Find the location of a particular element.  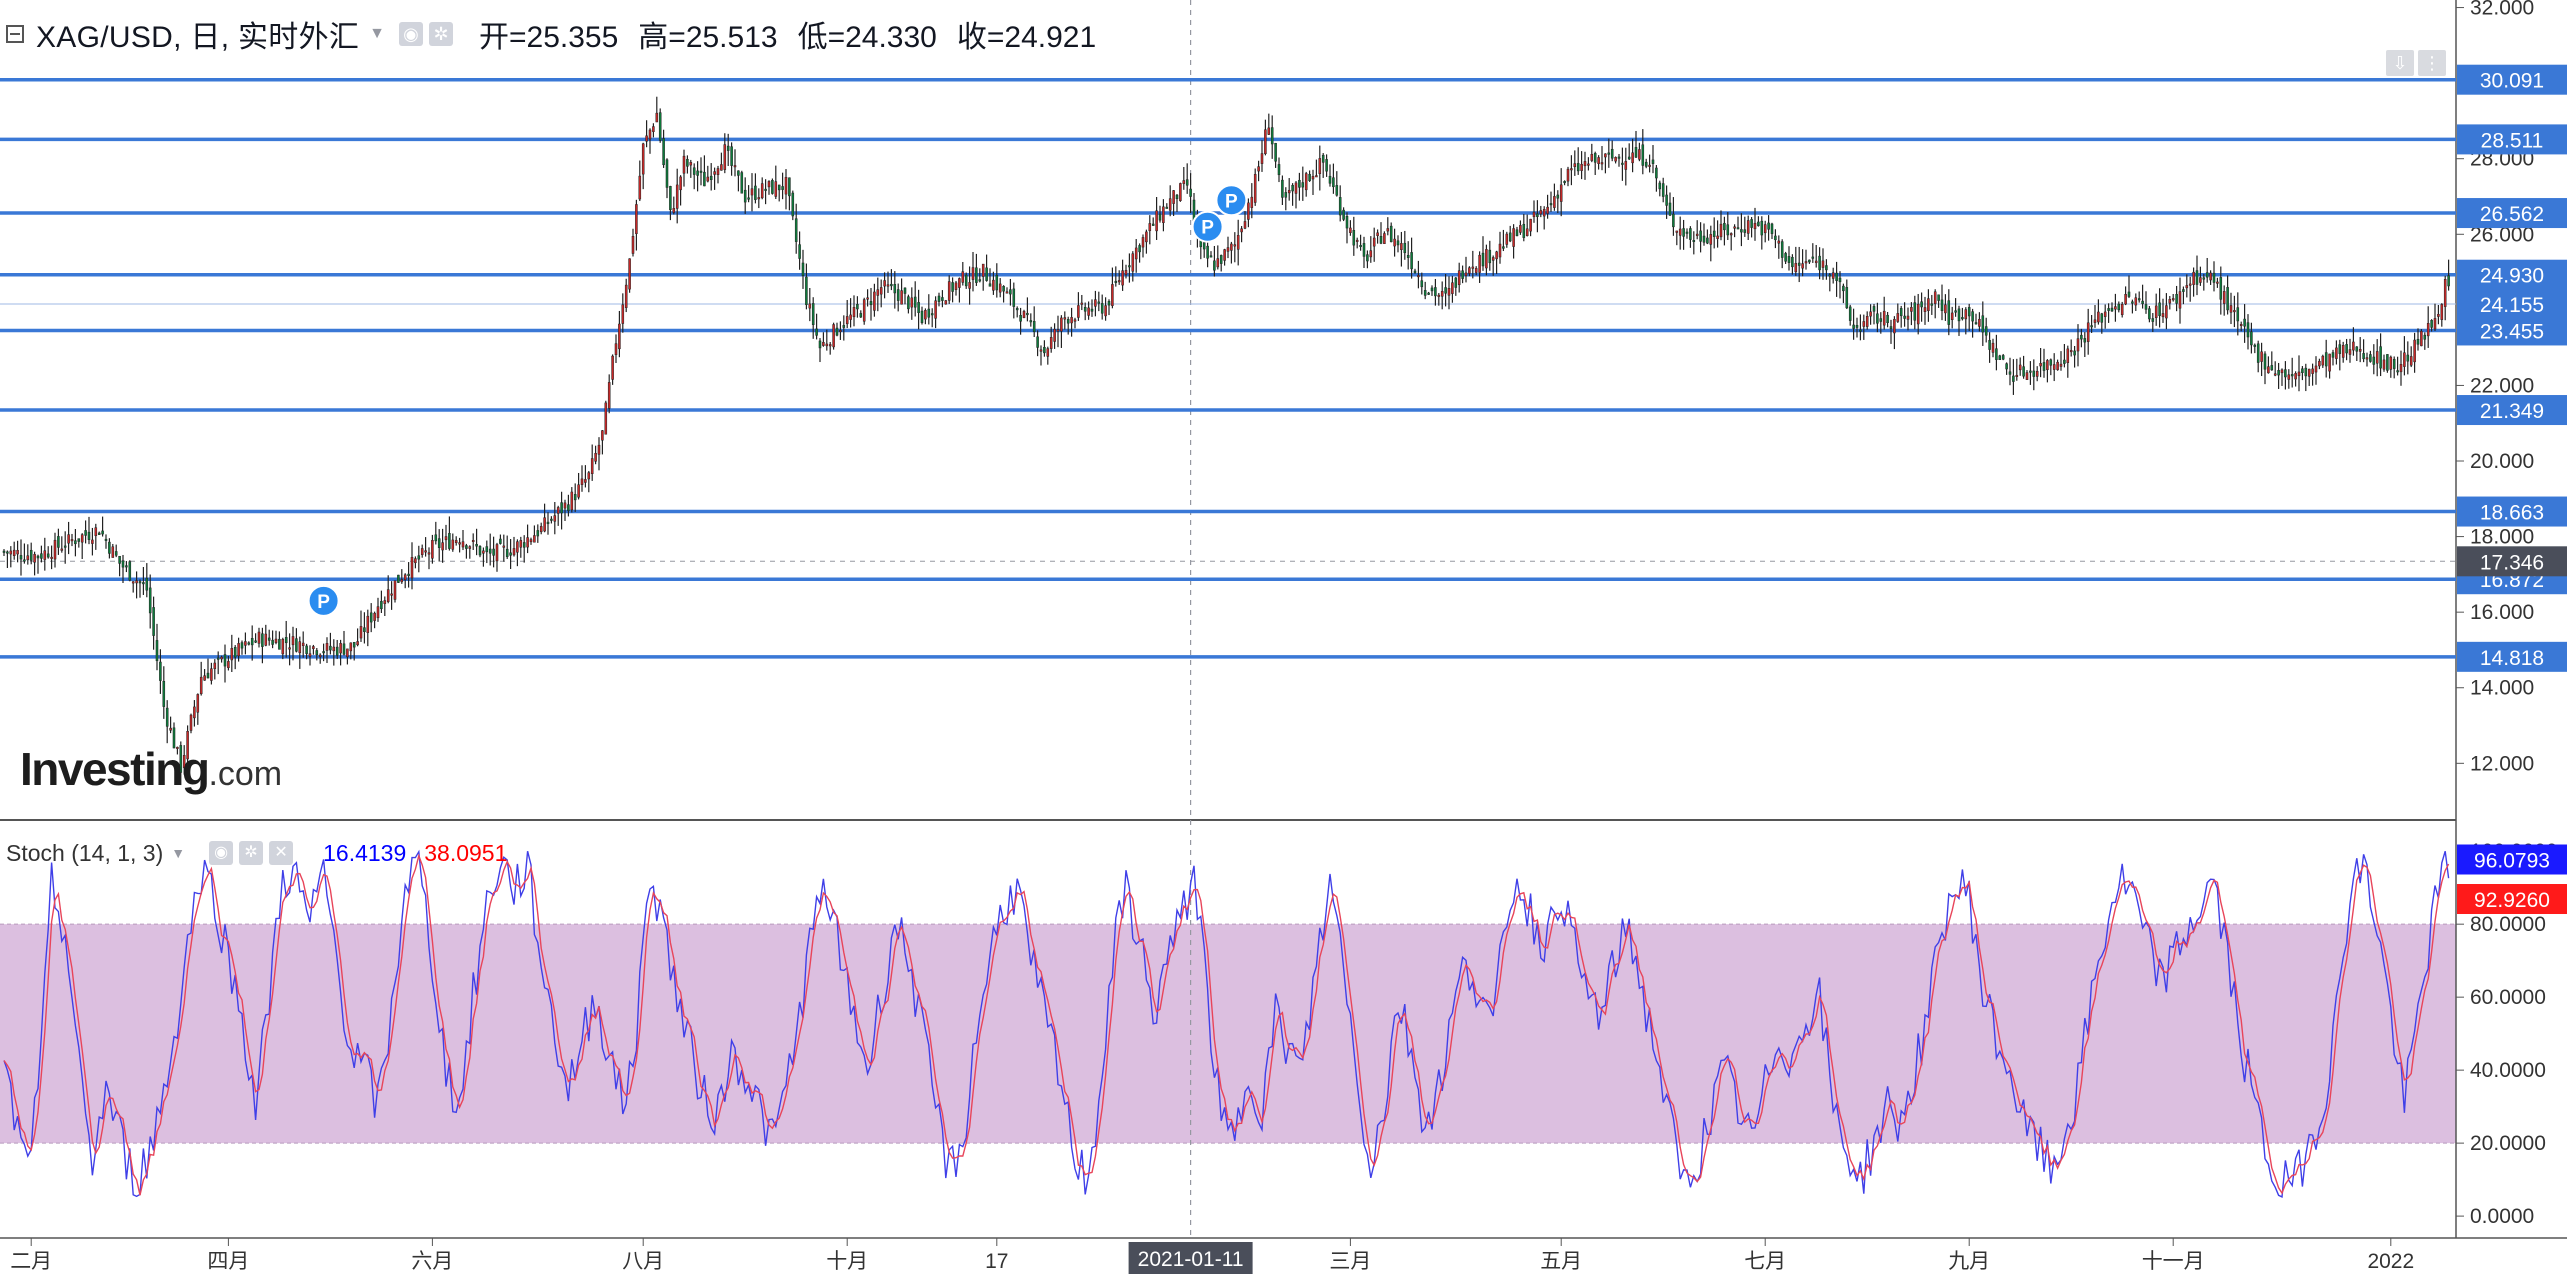

investing-logo: Investing.com is located at coordinates (151, 769).